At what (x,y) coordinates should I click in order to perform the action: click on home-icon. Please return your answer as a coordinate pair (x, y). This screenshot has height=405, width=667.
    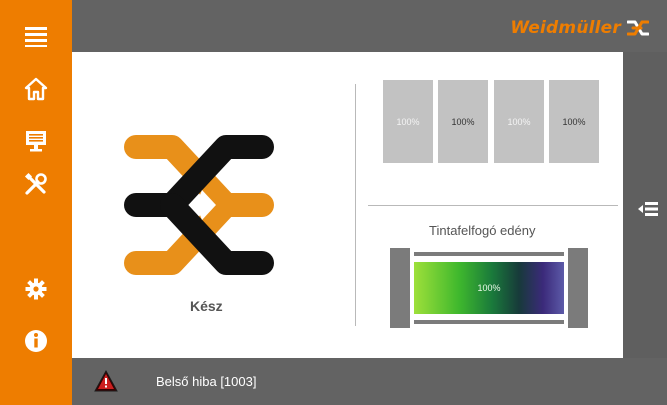
    Looking at the image, I should click on (36, 89).